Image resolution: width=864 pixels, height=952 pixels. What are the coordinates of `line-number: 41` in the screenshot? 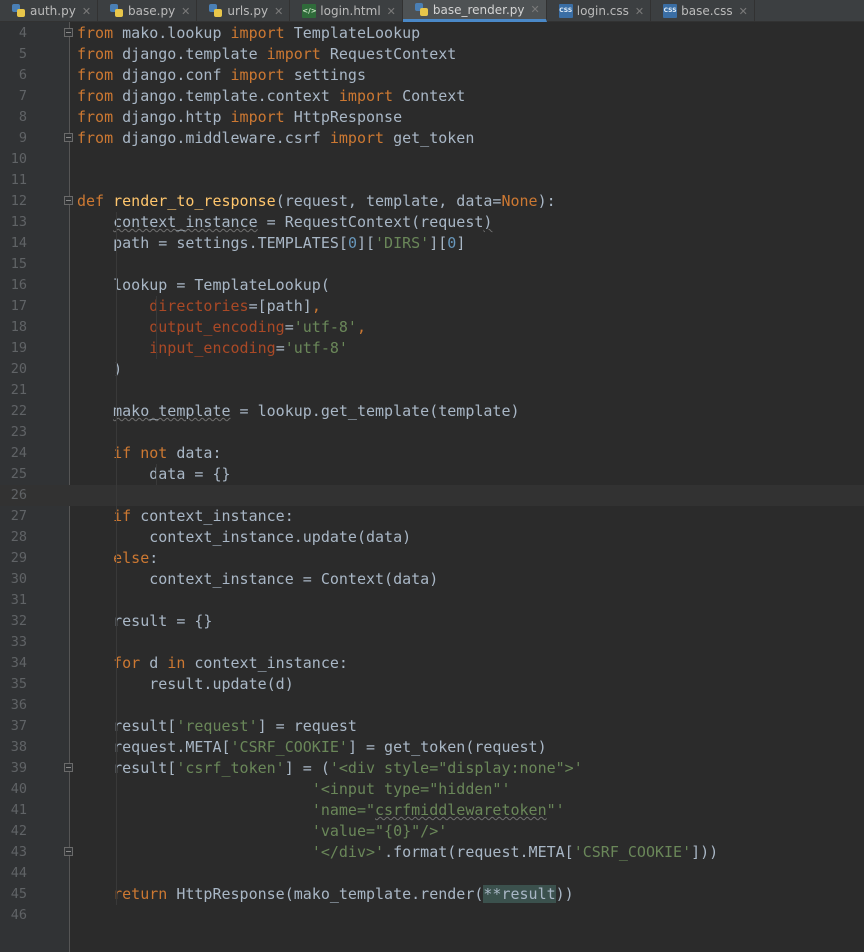 It's located at (18, 810).